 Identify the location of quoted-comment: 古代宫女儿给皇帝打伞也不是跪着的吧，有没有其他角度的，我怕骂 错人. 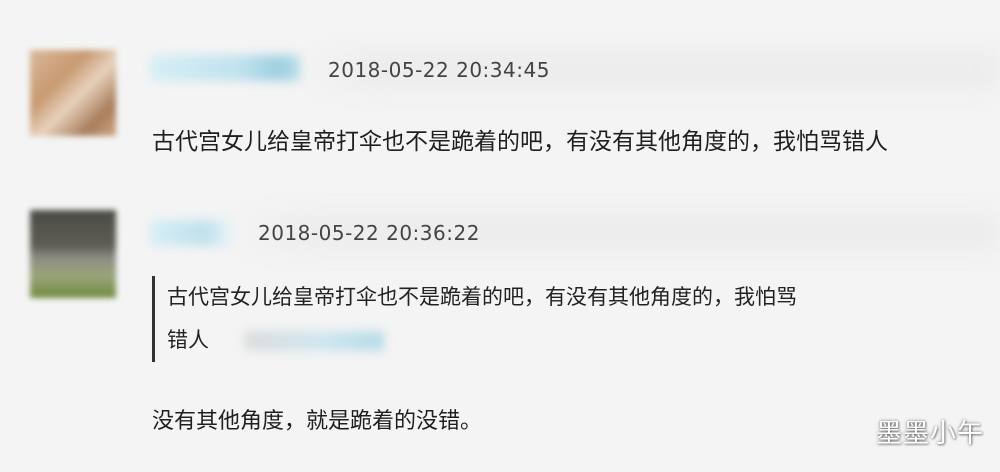
(474, 319).